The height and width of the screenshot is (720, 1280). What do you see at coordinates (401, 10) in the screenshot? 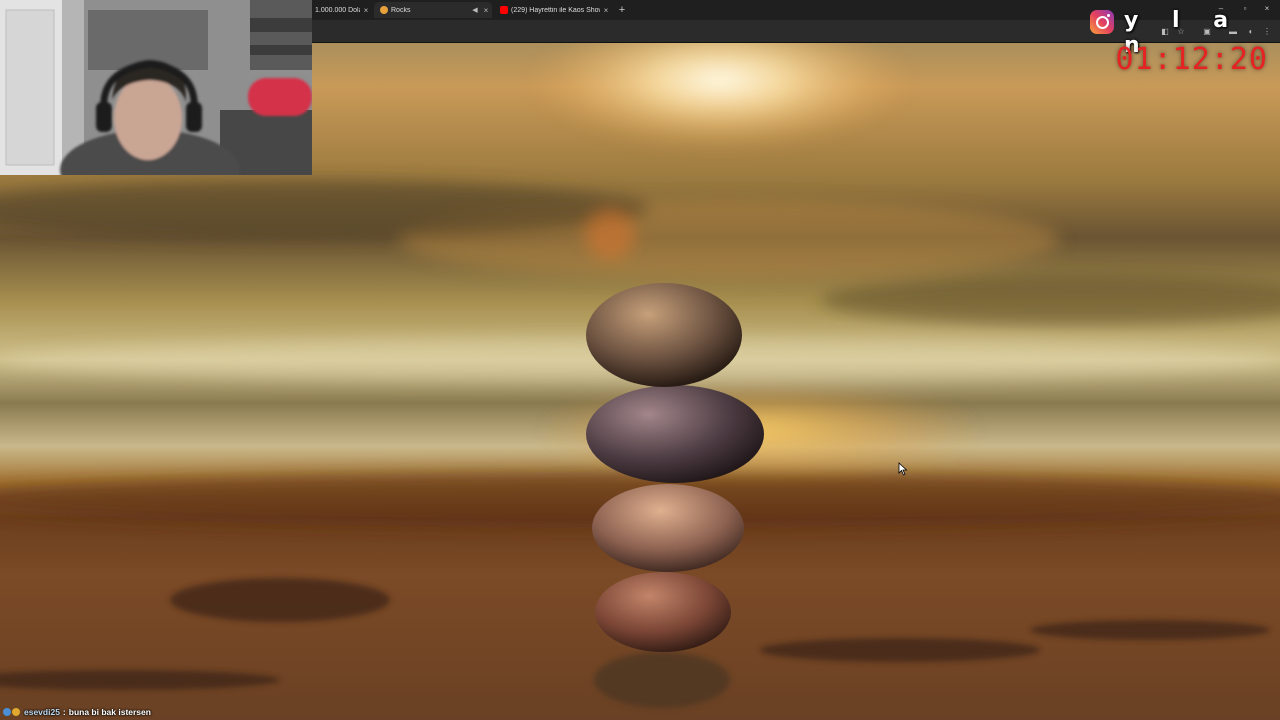
I see `tab-2-title: Rocks` at bounding box center [401, 10].